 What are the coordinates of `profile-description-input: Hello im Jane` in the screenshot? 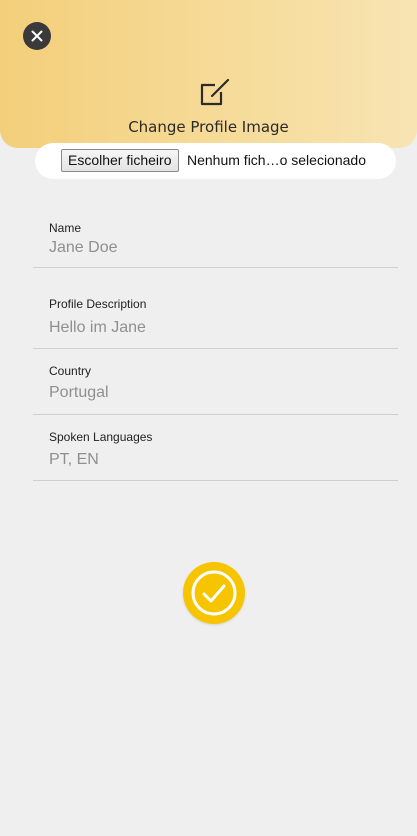 It's located at (97, 328).